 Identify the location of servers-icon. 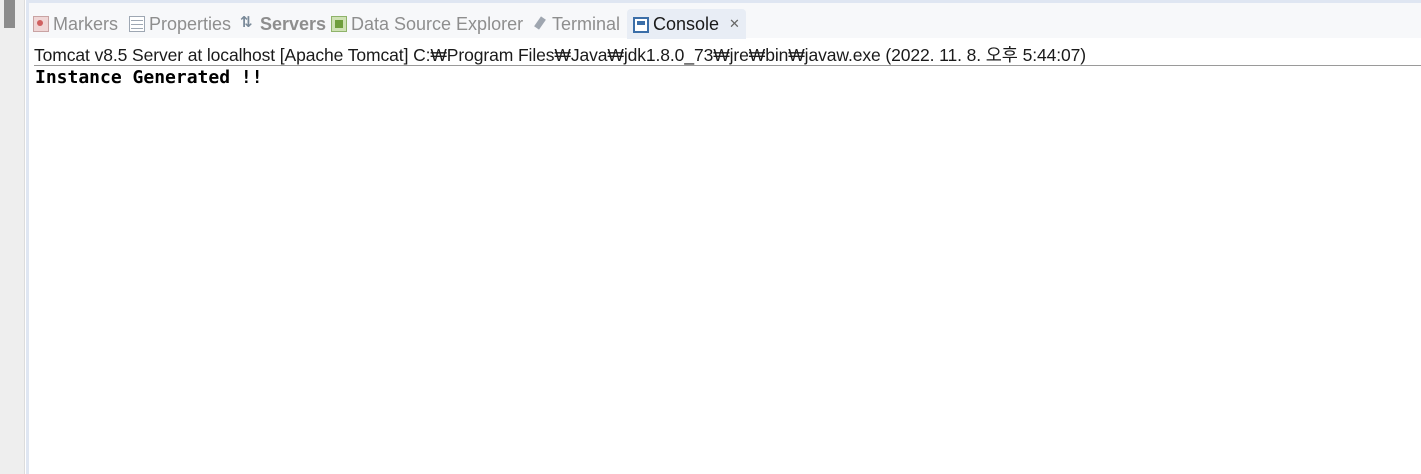
(248, 22).